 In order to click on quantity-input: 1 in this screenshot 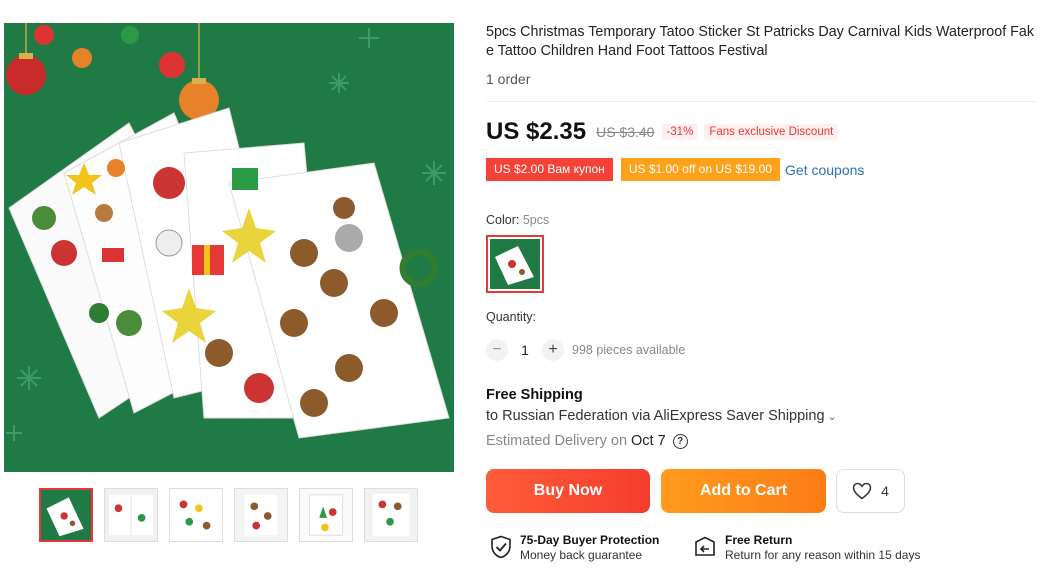, I will do `click(525, 350)`.